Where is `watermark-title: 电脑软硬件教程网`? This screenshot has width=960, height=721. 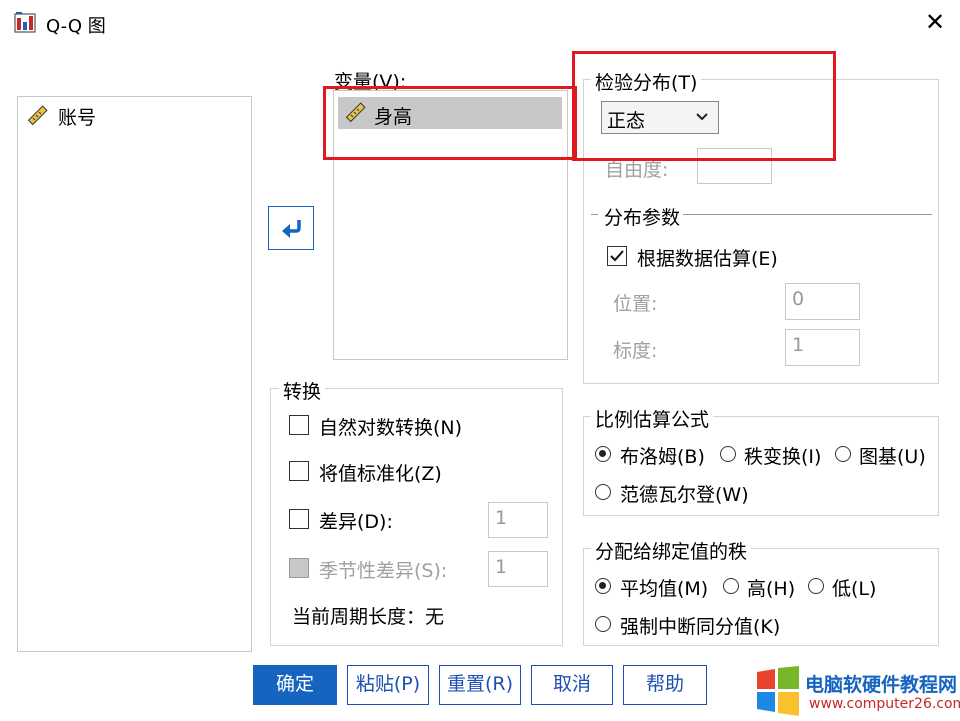
watermark-title: 电脑软硬件教程网 is located at coordinates (881, 685).